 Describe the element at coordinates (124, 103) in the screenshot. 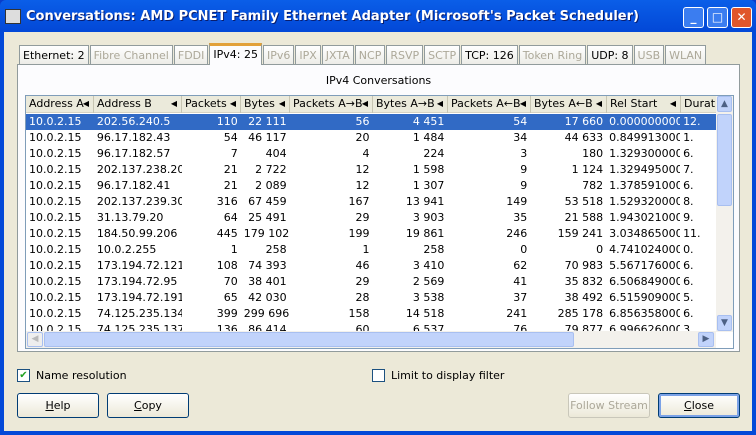

I see `column-header-label: Address B` at that location.